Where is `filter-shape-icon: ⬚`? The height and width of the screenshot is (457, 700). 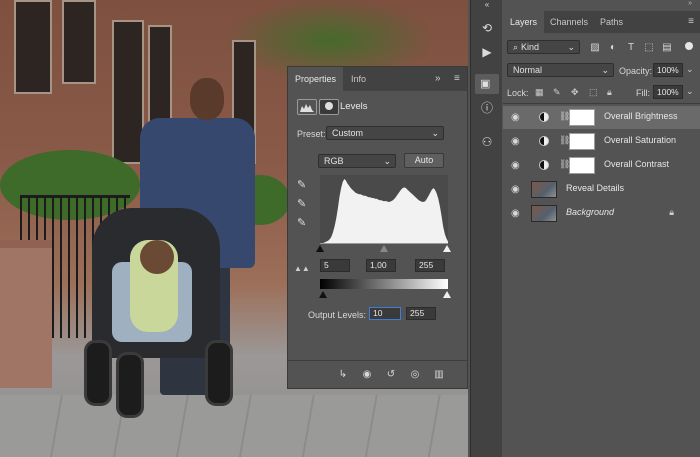 filter-shape-icon: ⬚ is located at coordinates (649, 48).